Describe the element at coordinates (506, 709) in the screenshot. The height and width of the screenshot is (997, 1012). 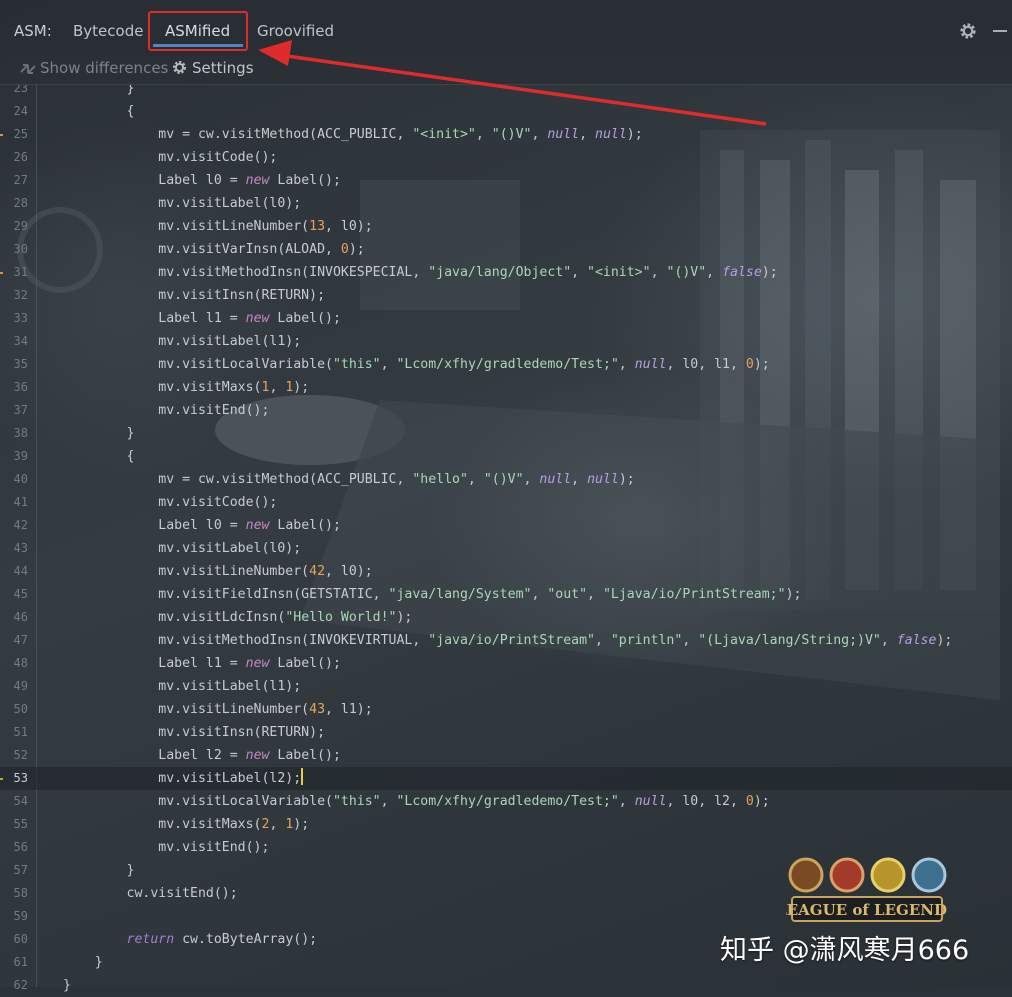
I see `code-line: 50 mv.visitLineNumber(43, l1);` at that location.